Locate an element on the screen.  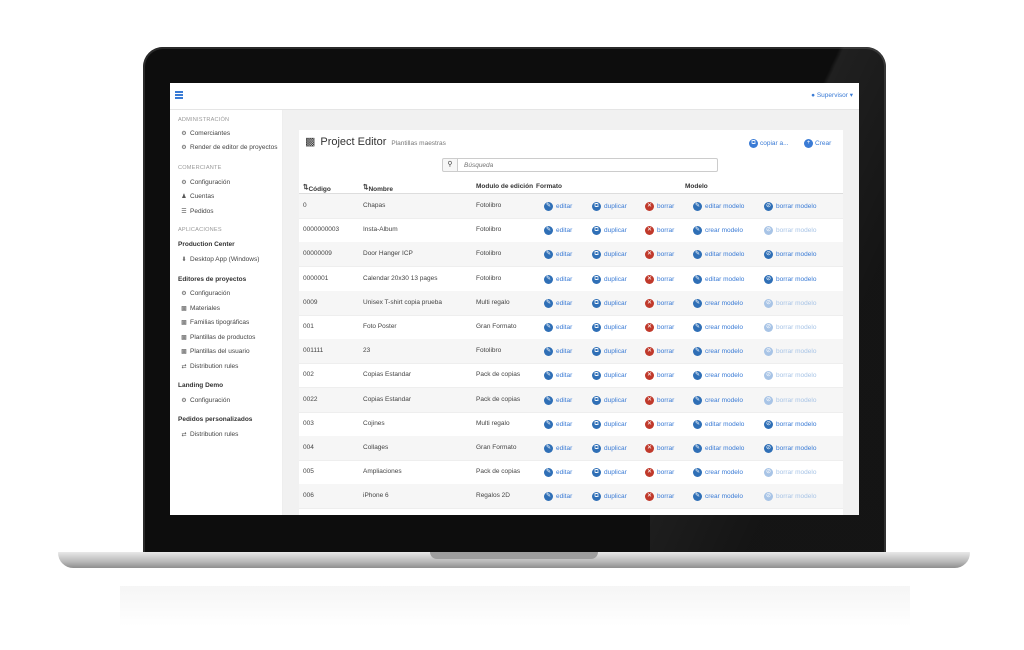
action-label: editar modelo is located at coordinates (725, 207).